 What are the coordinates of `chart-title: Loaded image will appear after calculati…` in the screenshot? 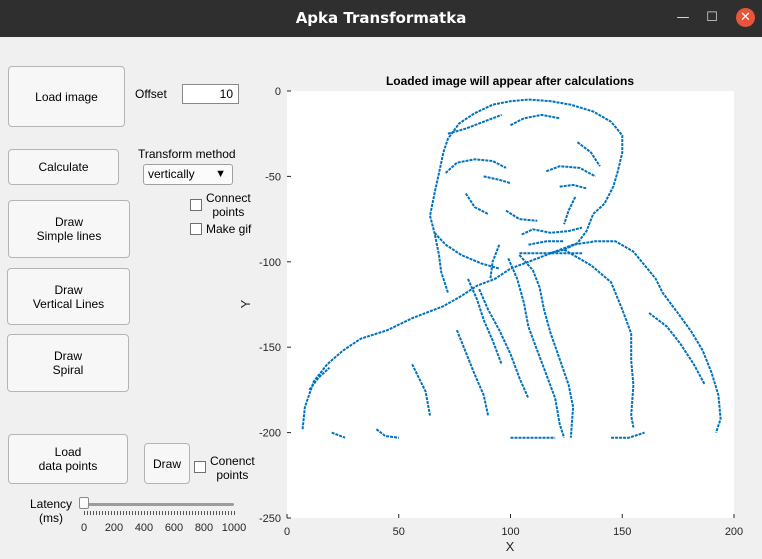 It's located at (510, 81).